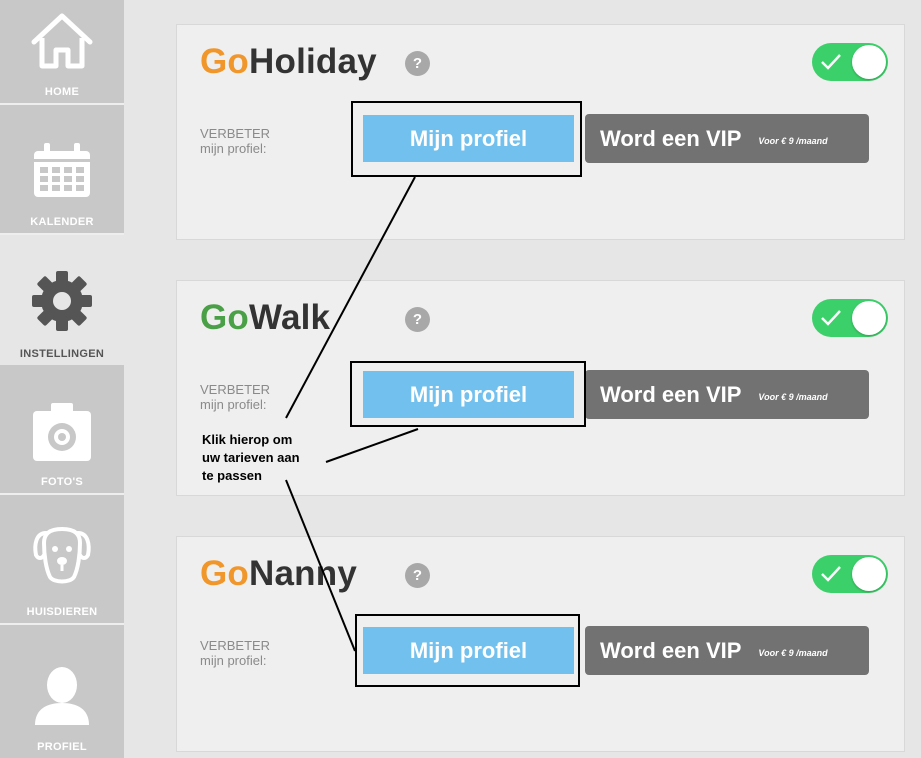 This screenshot has height=758, width=921. Describe the element at coordinates (247, 439) in the screenshot. I see `annotation-line1: Klik hierop om` at that location.